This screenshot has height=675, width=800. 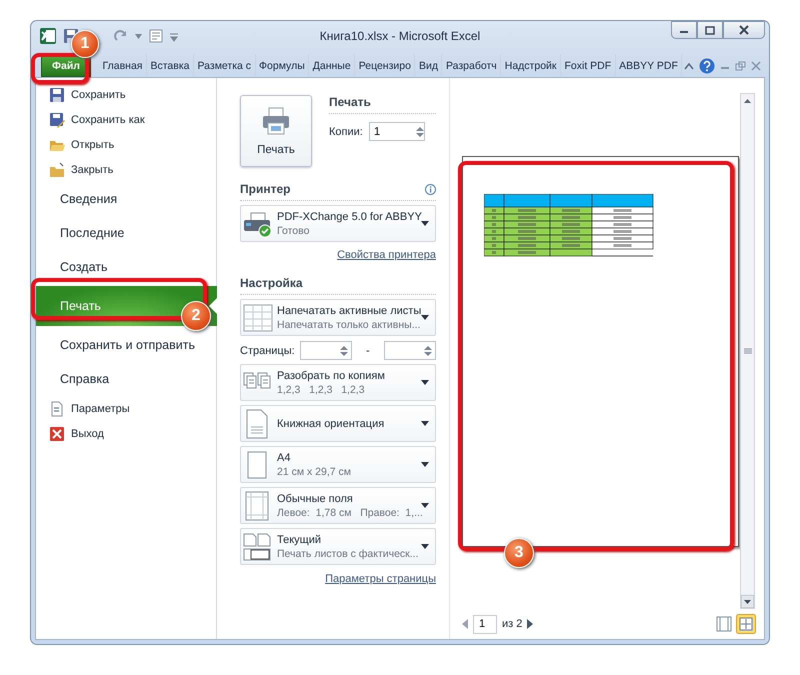 I want to click on close-button, so click(x=744, y=30).